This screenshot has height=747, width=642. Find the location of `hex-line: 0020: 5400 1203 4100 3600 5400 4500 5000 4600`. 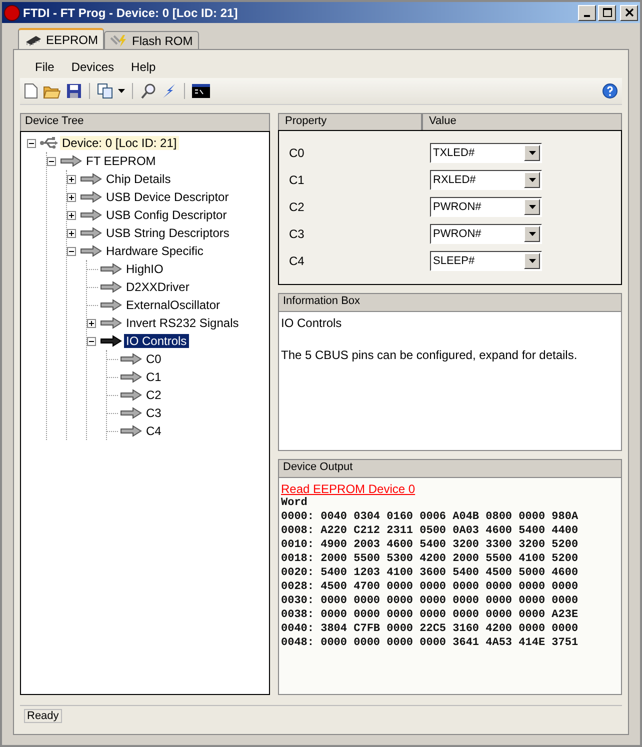

hex-line: 0020: 5400 1203 4100 3600 5400 4500 5000 4600 is located at coordinates (430, 573).